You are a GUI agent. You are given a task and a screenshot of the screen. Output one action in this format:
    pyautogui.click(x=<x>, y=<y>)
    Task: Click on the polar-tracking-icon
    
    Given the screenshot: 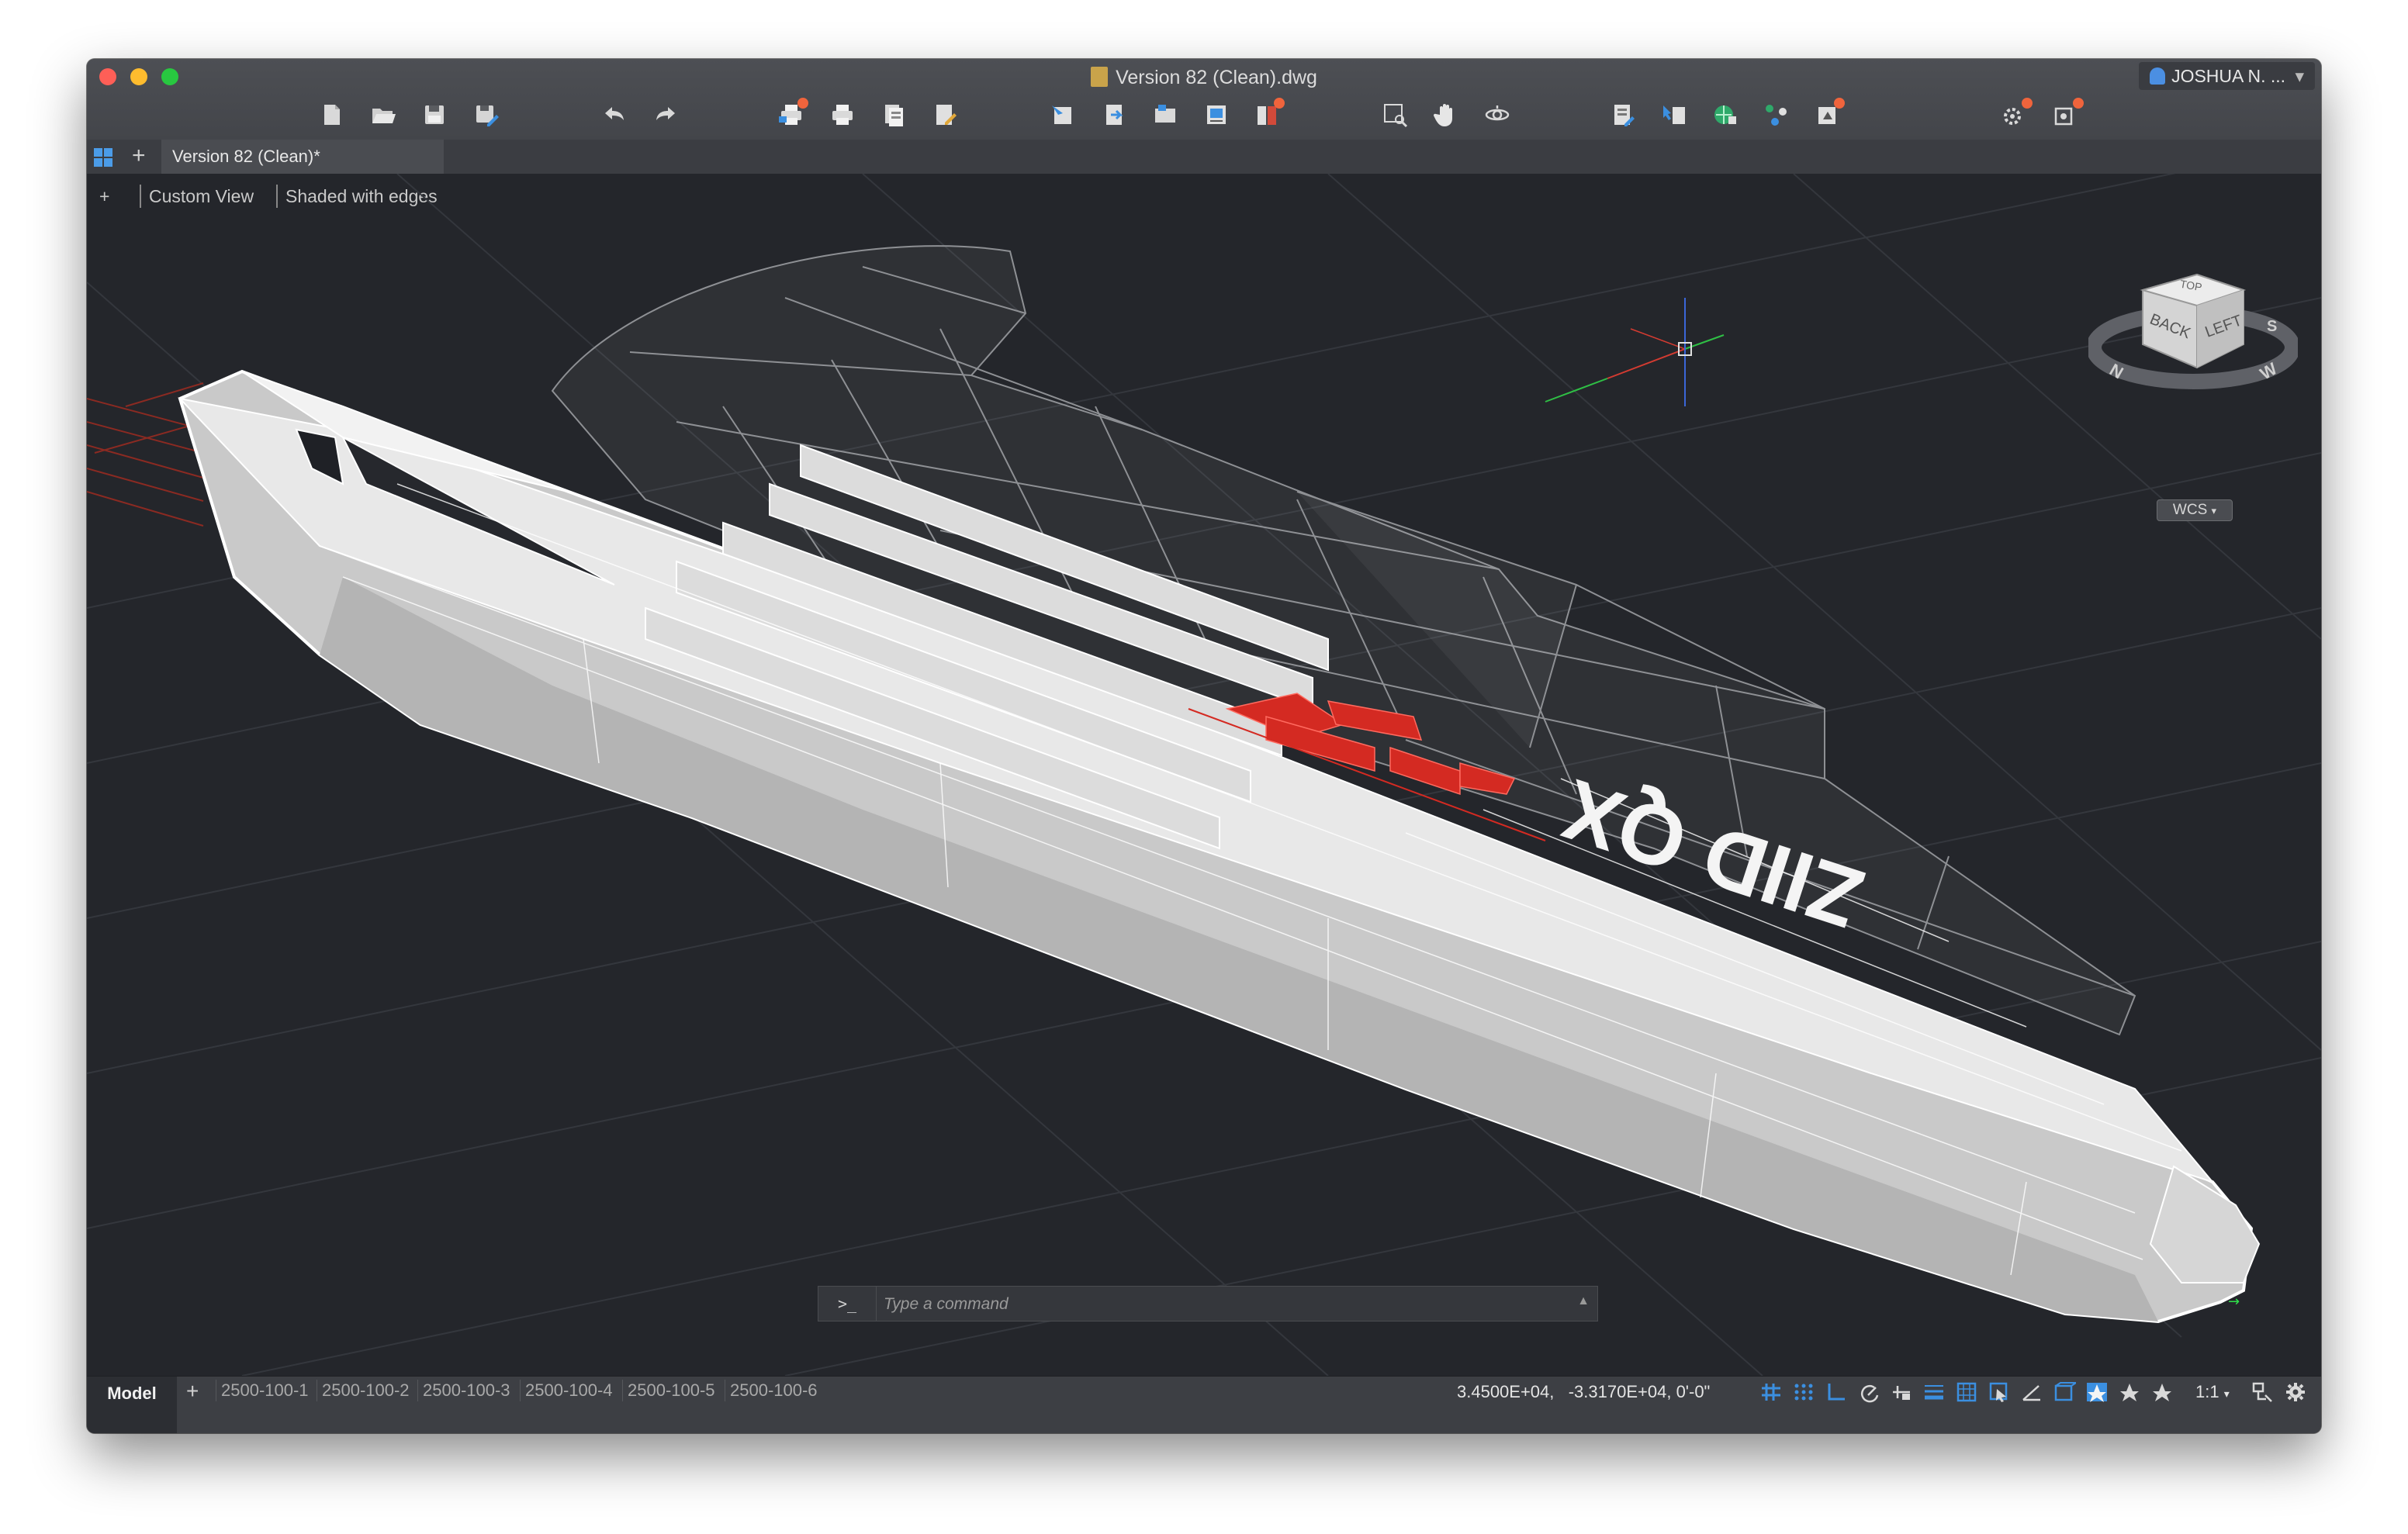 What is the action you would take?
    pyautogui.click(x=1868, y=1392)
    